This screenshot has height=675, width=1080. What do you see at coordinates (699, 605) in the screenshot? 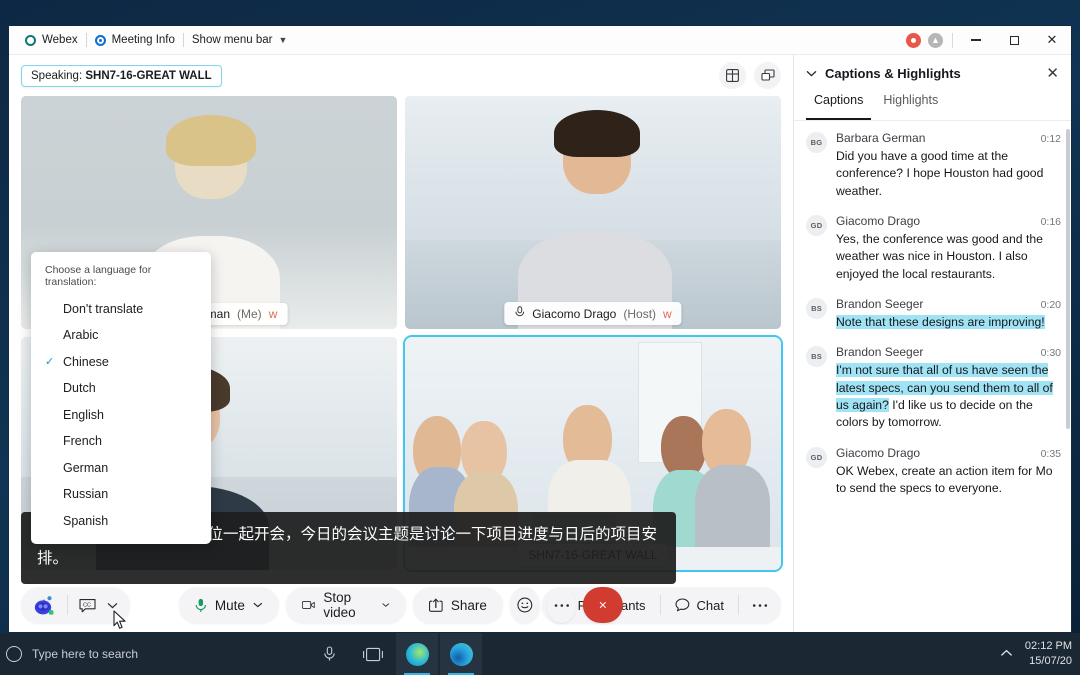
I see `chat-button: Chat` at bounding box center [699, 605].